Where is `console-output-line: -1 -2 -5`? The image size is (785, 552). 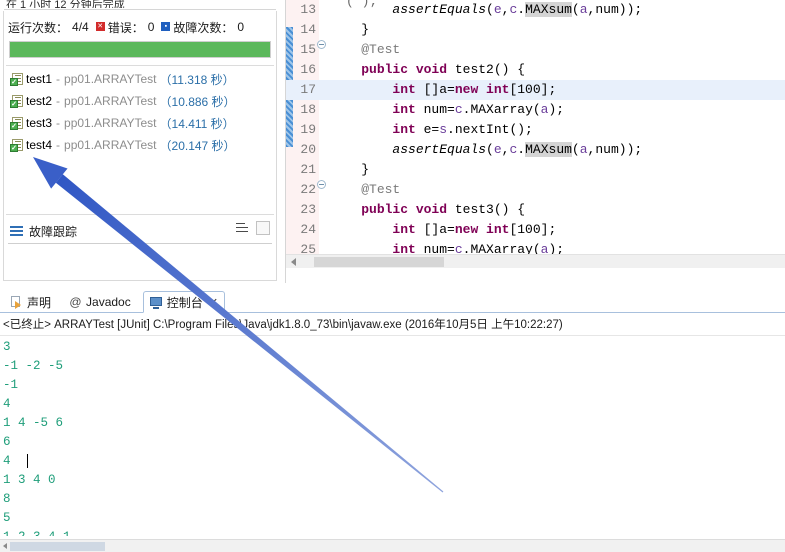 console-output-line: -1 -2 -5 is located at coordinates (33, 366).